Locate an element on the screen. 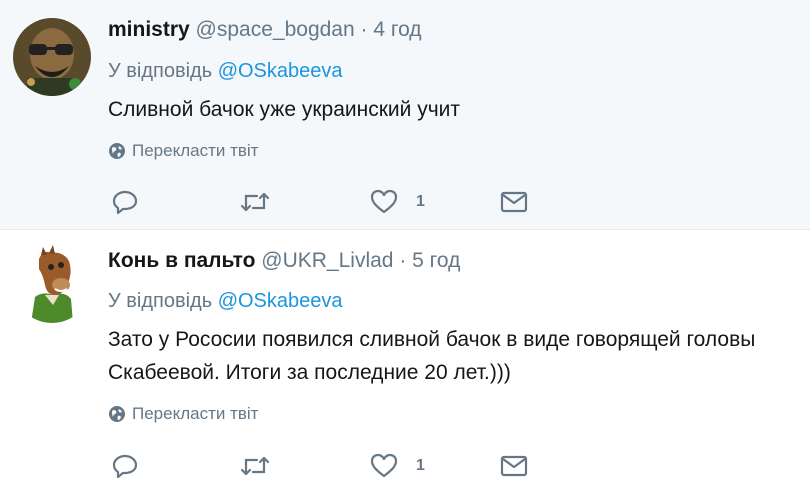 The height and width of the screenshot is (488, 810). author-handle: @space_bogdan is located at coordinates (275, 29).